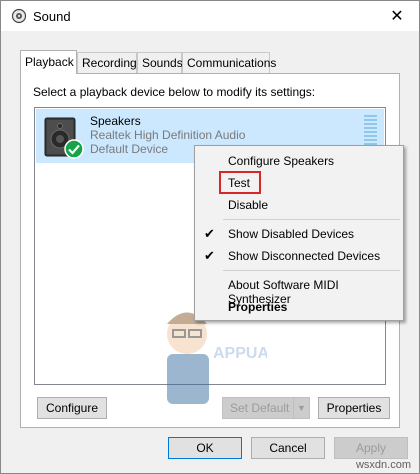 This screenshot has width=420, height=474. What do you see at coordinates (266, 408) in the screenshot?
I see `set-default-button: Set Default ▼` at bounding box center [266, 408].